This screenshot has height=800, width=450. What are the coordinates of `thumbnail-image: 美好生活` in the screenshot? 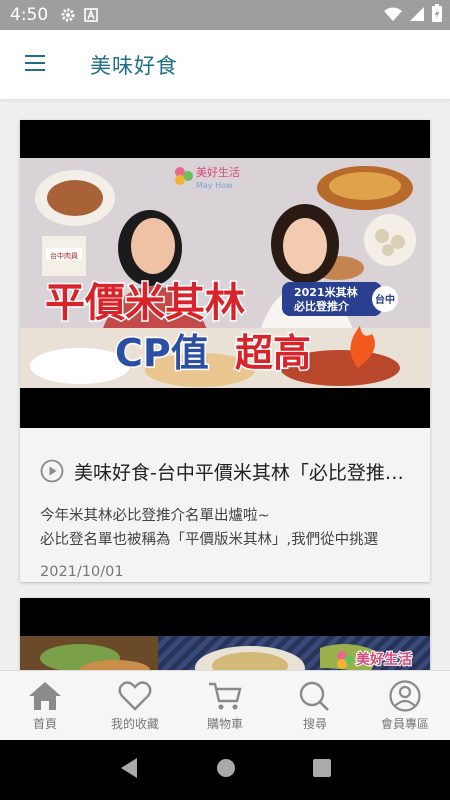 It's located at (225, 634).